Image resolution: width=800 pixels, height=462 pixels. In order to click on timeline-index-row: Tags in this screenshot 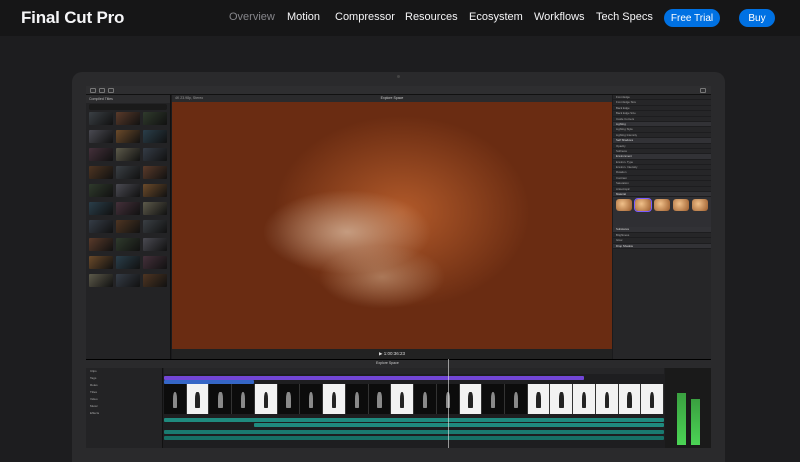, I will do `click(124, 378)`.